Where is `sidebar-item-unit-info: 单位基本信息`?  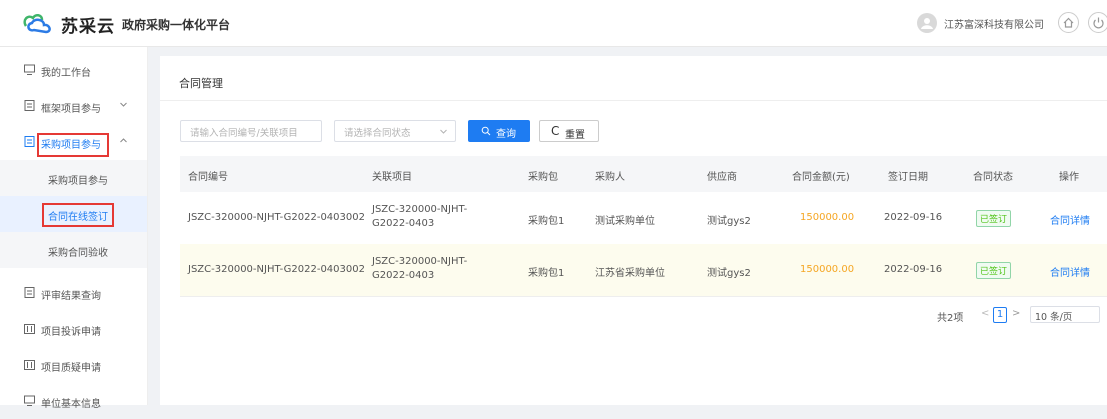 sidebar-item-unit-info: 单位基本信息 is located at coordinates (73, 401).